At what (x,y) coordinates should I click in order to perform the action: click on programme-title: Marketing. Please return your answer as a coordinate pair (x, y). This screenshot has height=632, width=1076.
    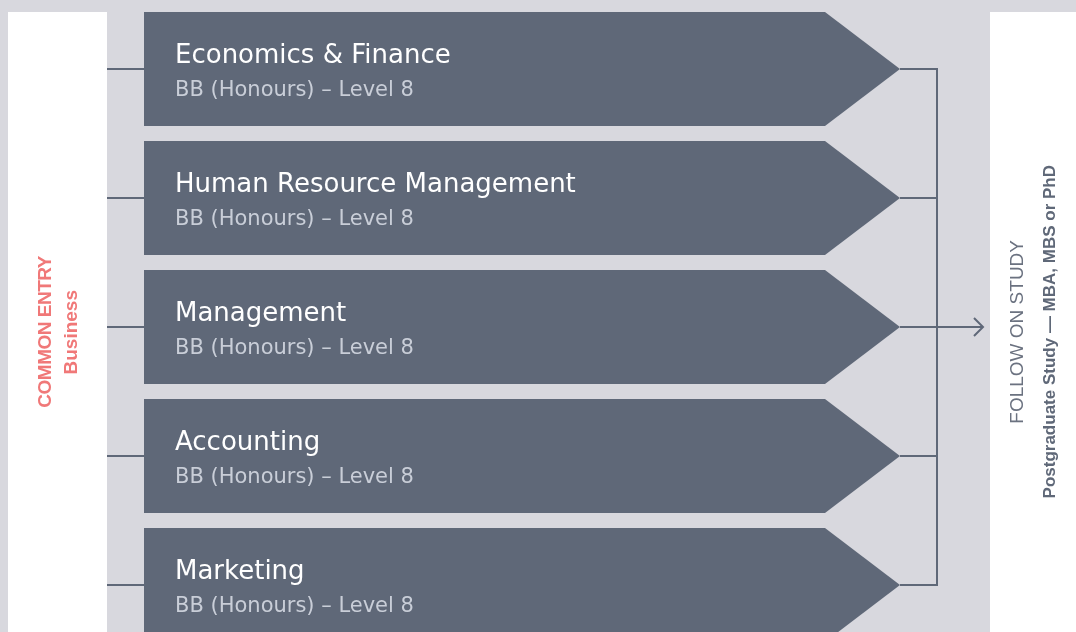
    Looking at the image, I should click on (240, 570).